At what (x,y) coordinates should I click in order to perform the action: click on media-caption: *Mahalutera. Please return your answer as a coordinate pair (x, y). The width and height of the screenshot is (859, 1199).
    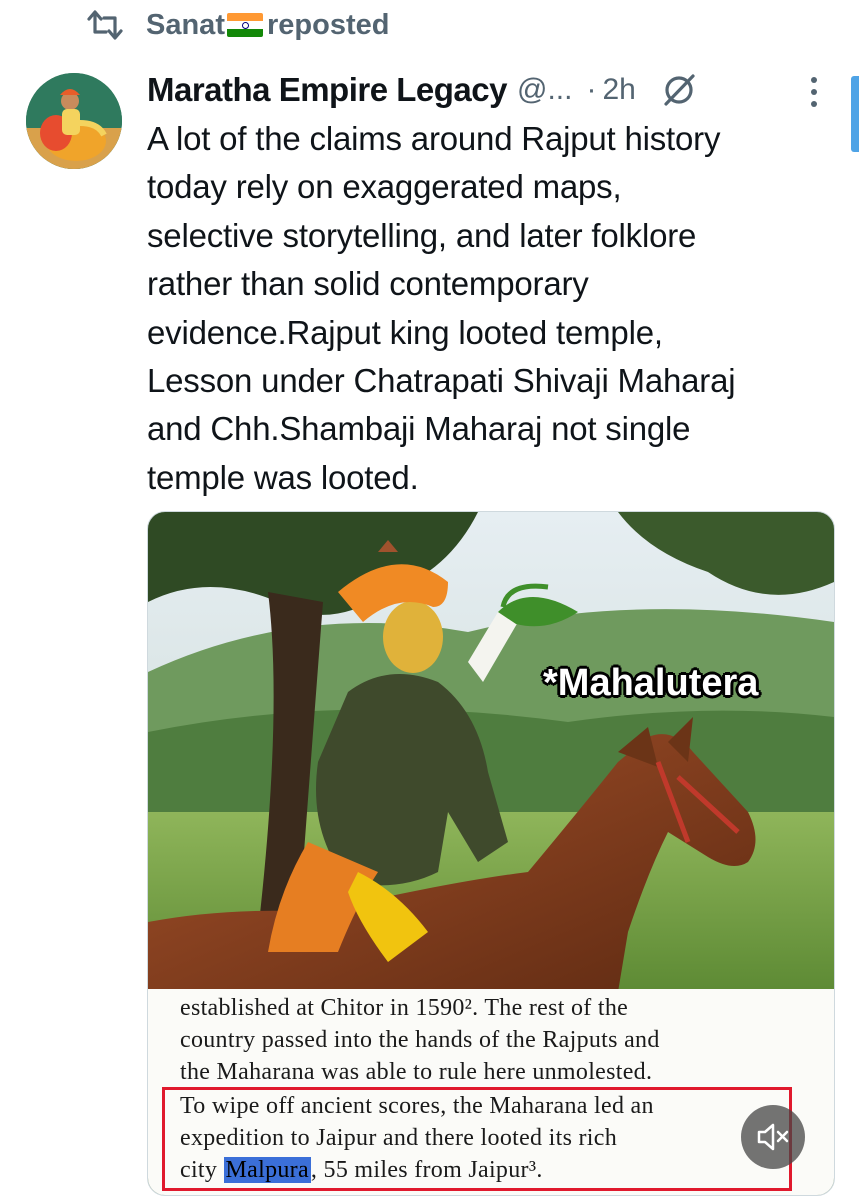
    Looking at the image, I should click on (651, 683).